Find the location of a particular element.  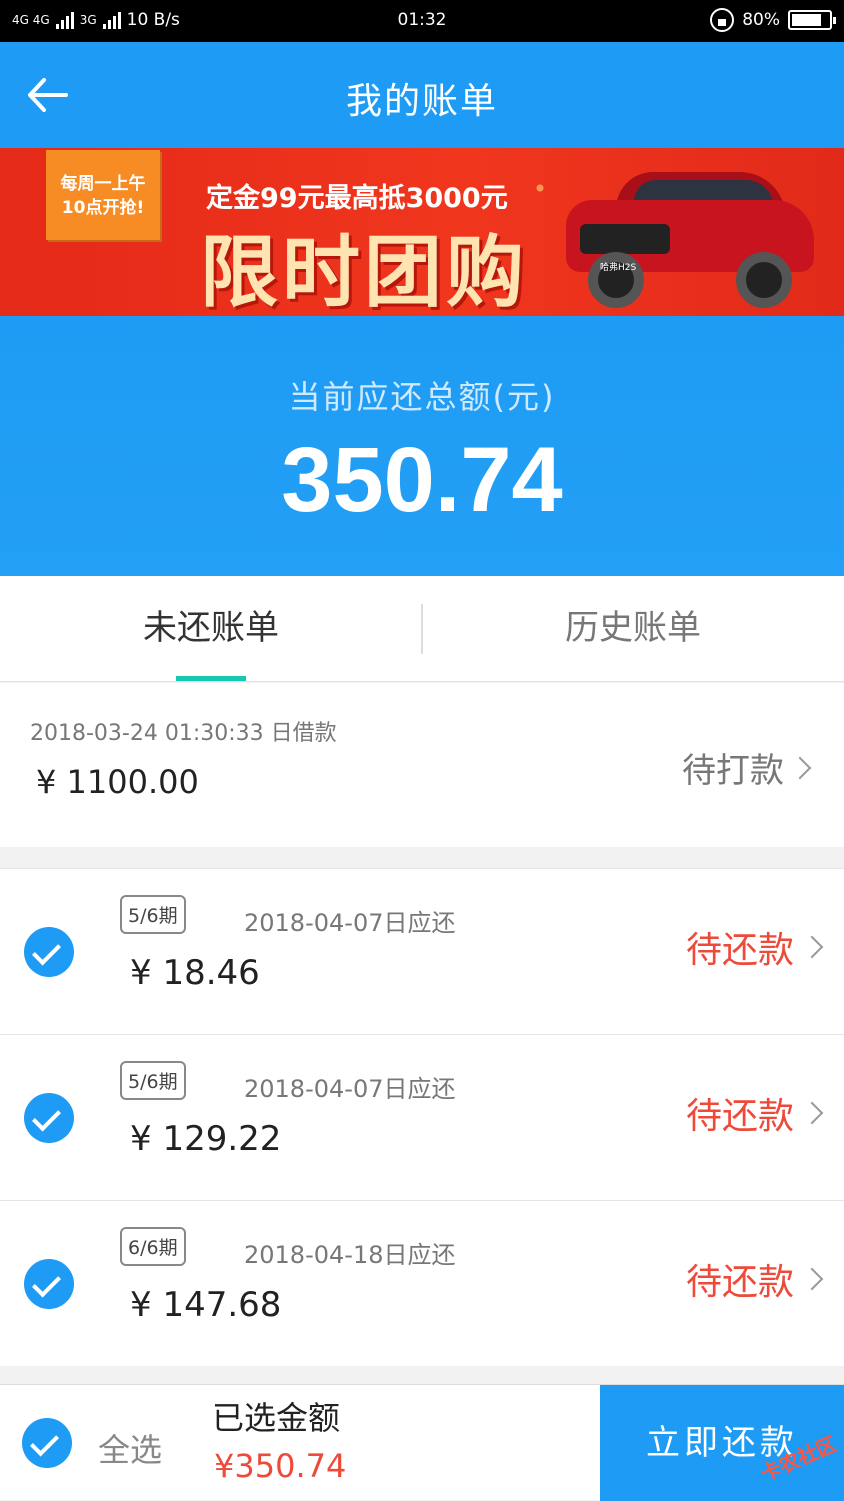

app-bar: 我的账单 is located at coordinates (422, 95).